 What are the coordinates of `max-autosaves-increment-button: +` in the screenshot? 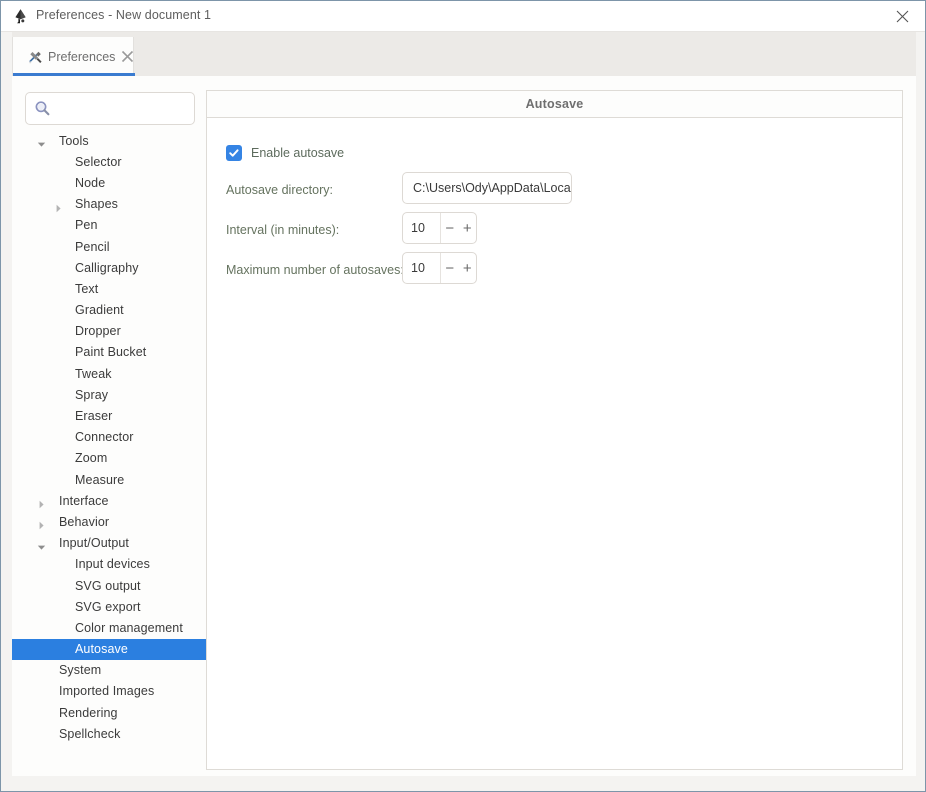 It's located at (468, 268).